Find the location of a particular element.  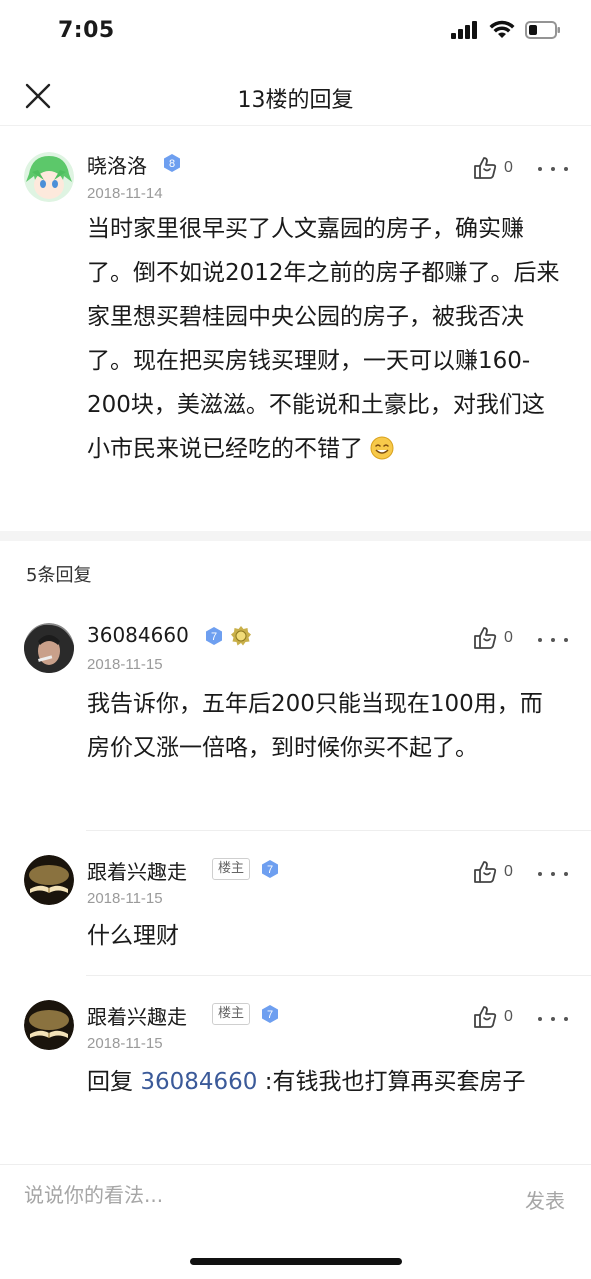

level-badge-icon: 8 is located at coordinates (172, 163).